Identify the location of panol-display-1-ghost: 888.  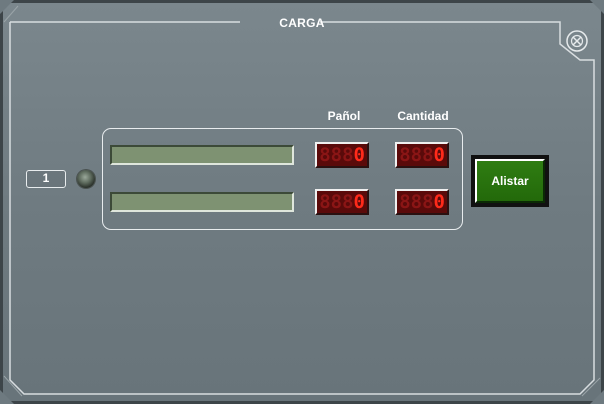
(336, 155).